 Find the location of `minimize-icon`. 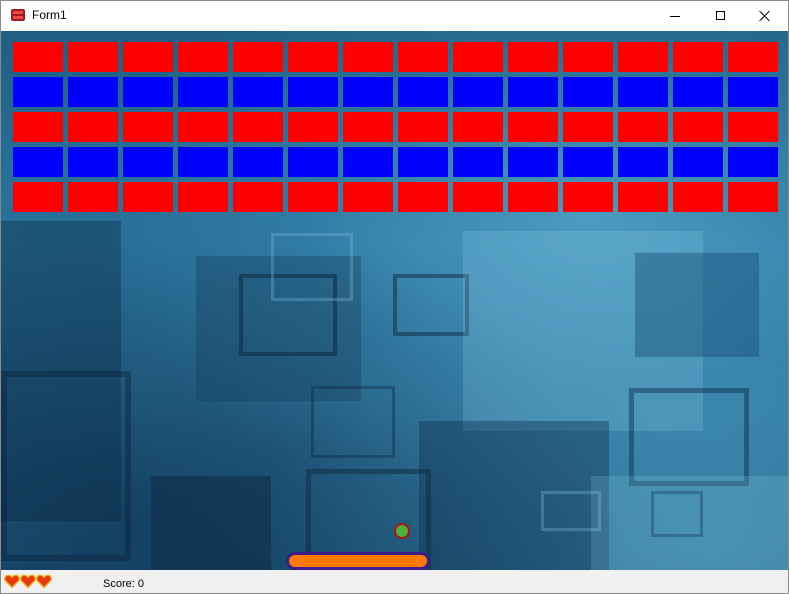

minimize-icon is located at coordinates (675, 16).